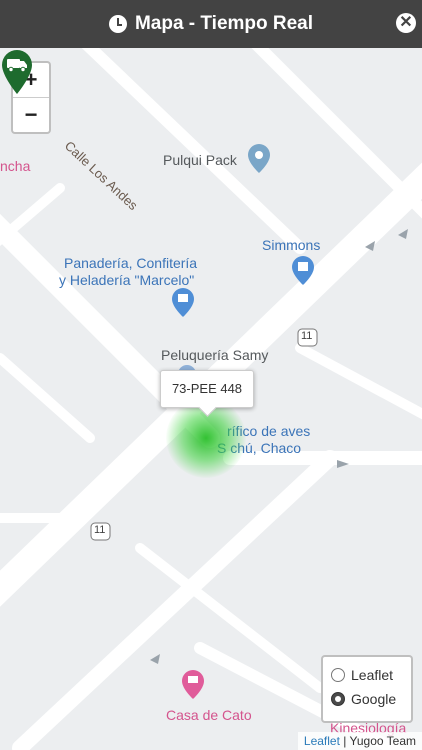  I want to click on place-label-panaderia-1: Panadería, Confitería, so click(131, 263).